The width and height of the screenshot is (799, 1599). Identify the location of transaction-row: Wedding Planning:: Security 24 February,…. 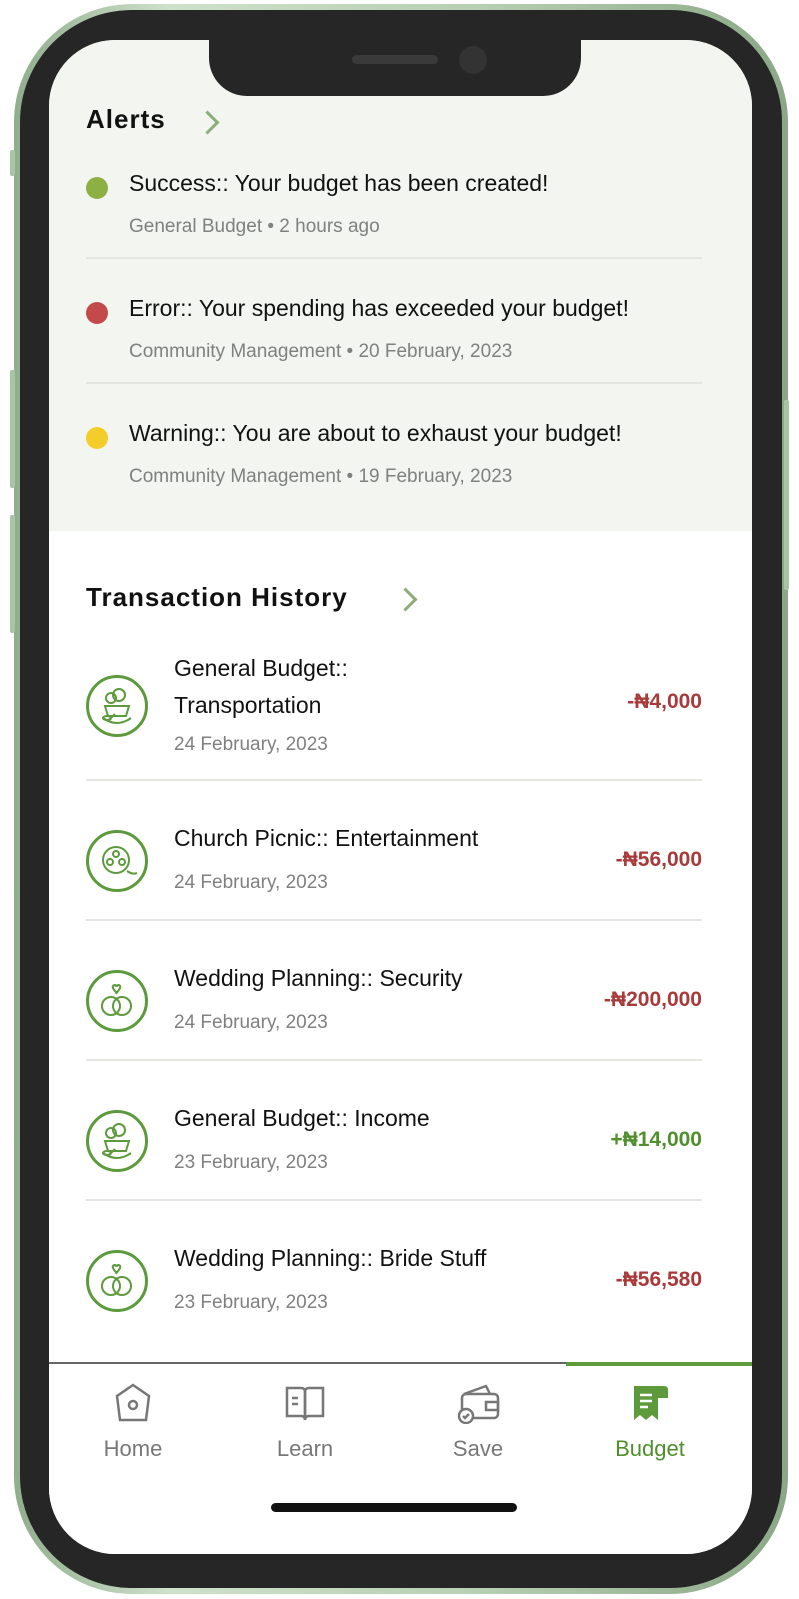
(394, 1010).